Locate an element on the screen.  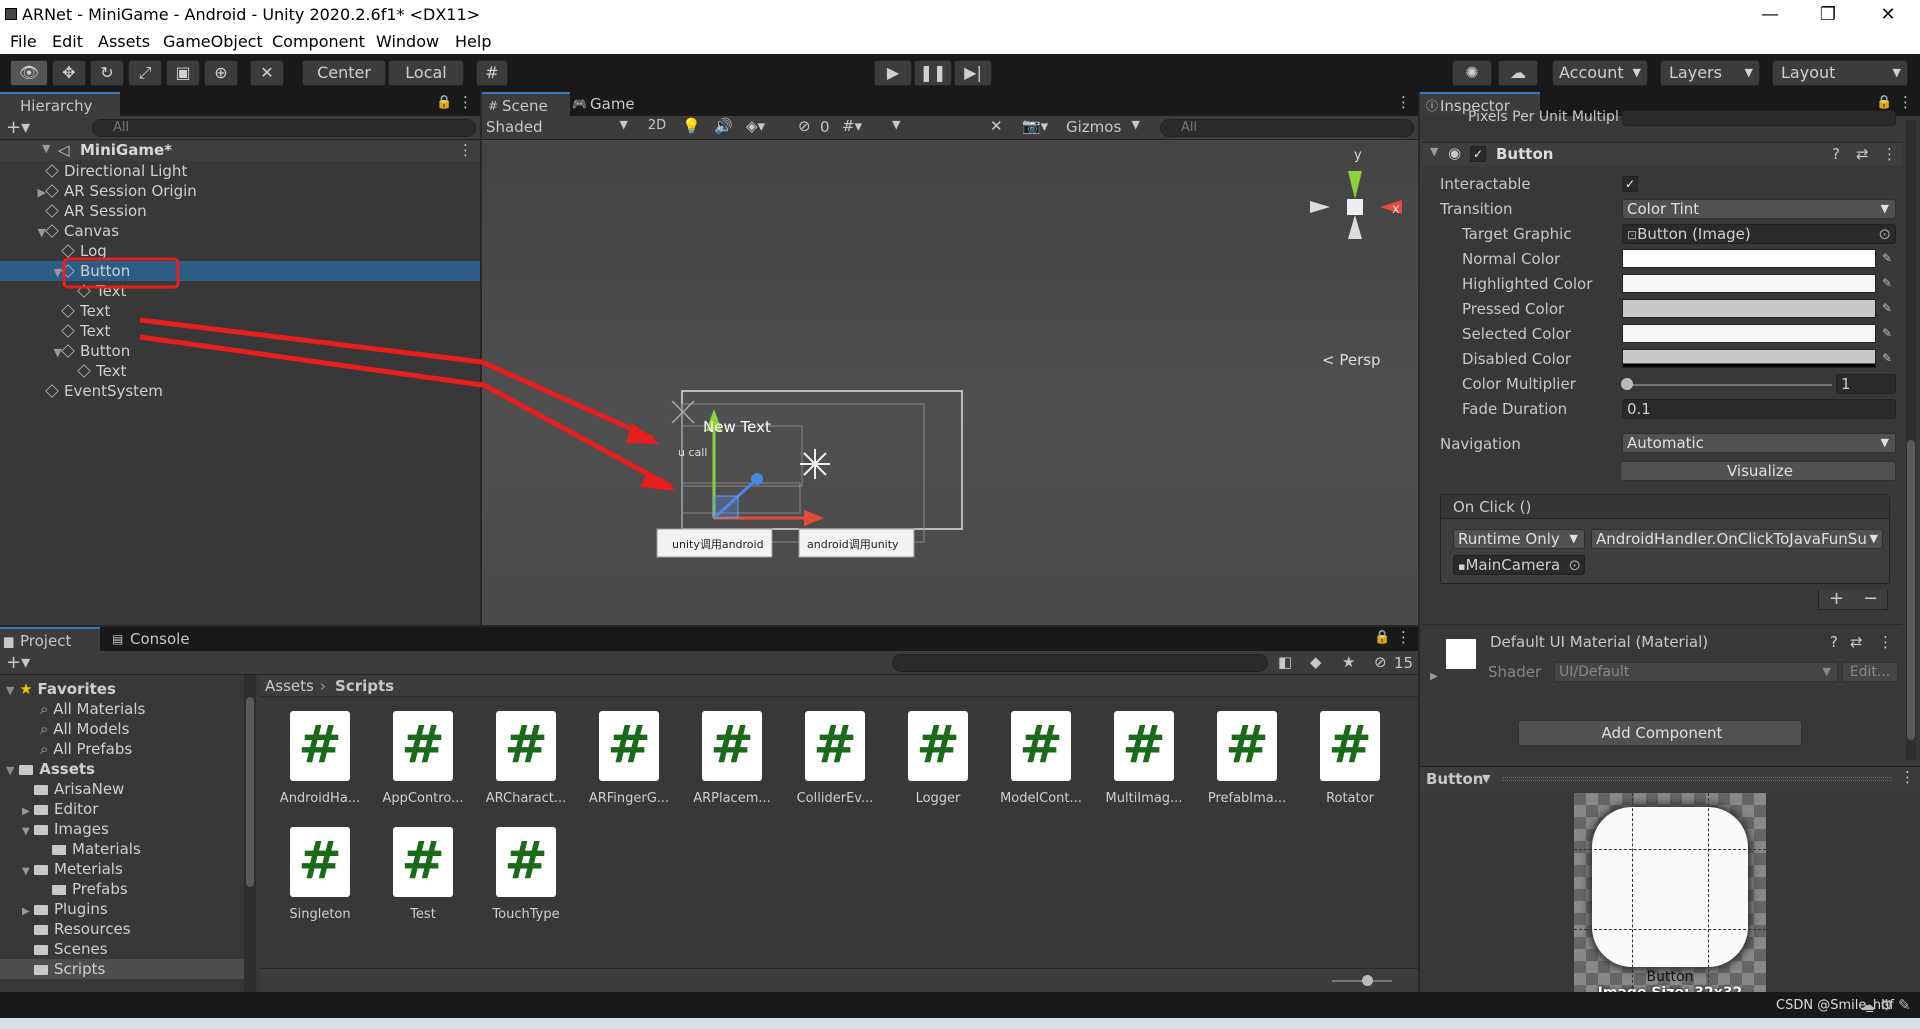
lighting-icon: 💡 is located at coordinates (691, 126).